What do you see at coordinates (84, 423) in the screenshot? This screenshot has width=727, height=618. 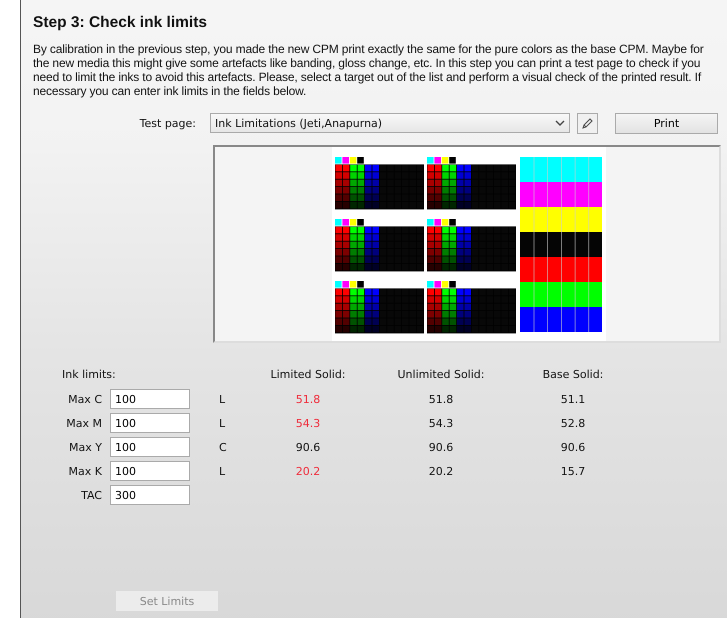 I see `ink-label: Max M` at bounding box center [84, 423].